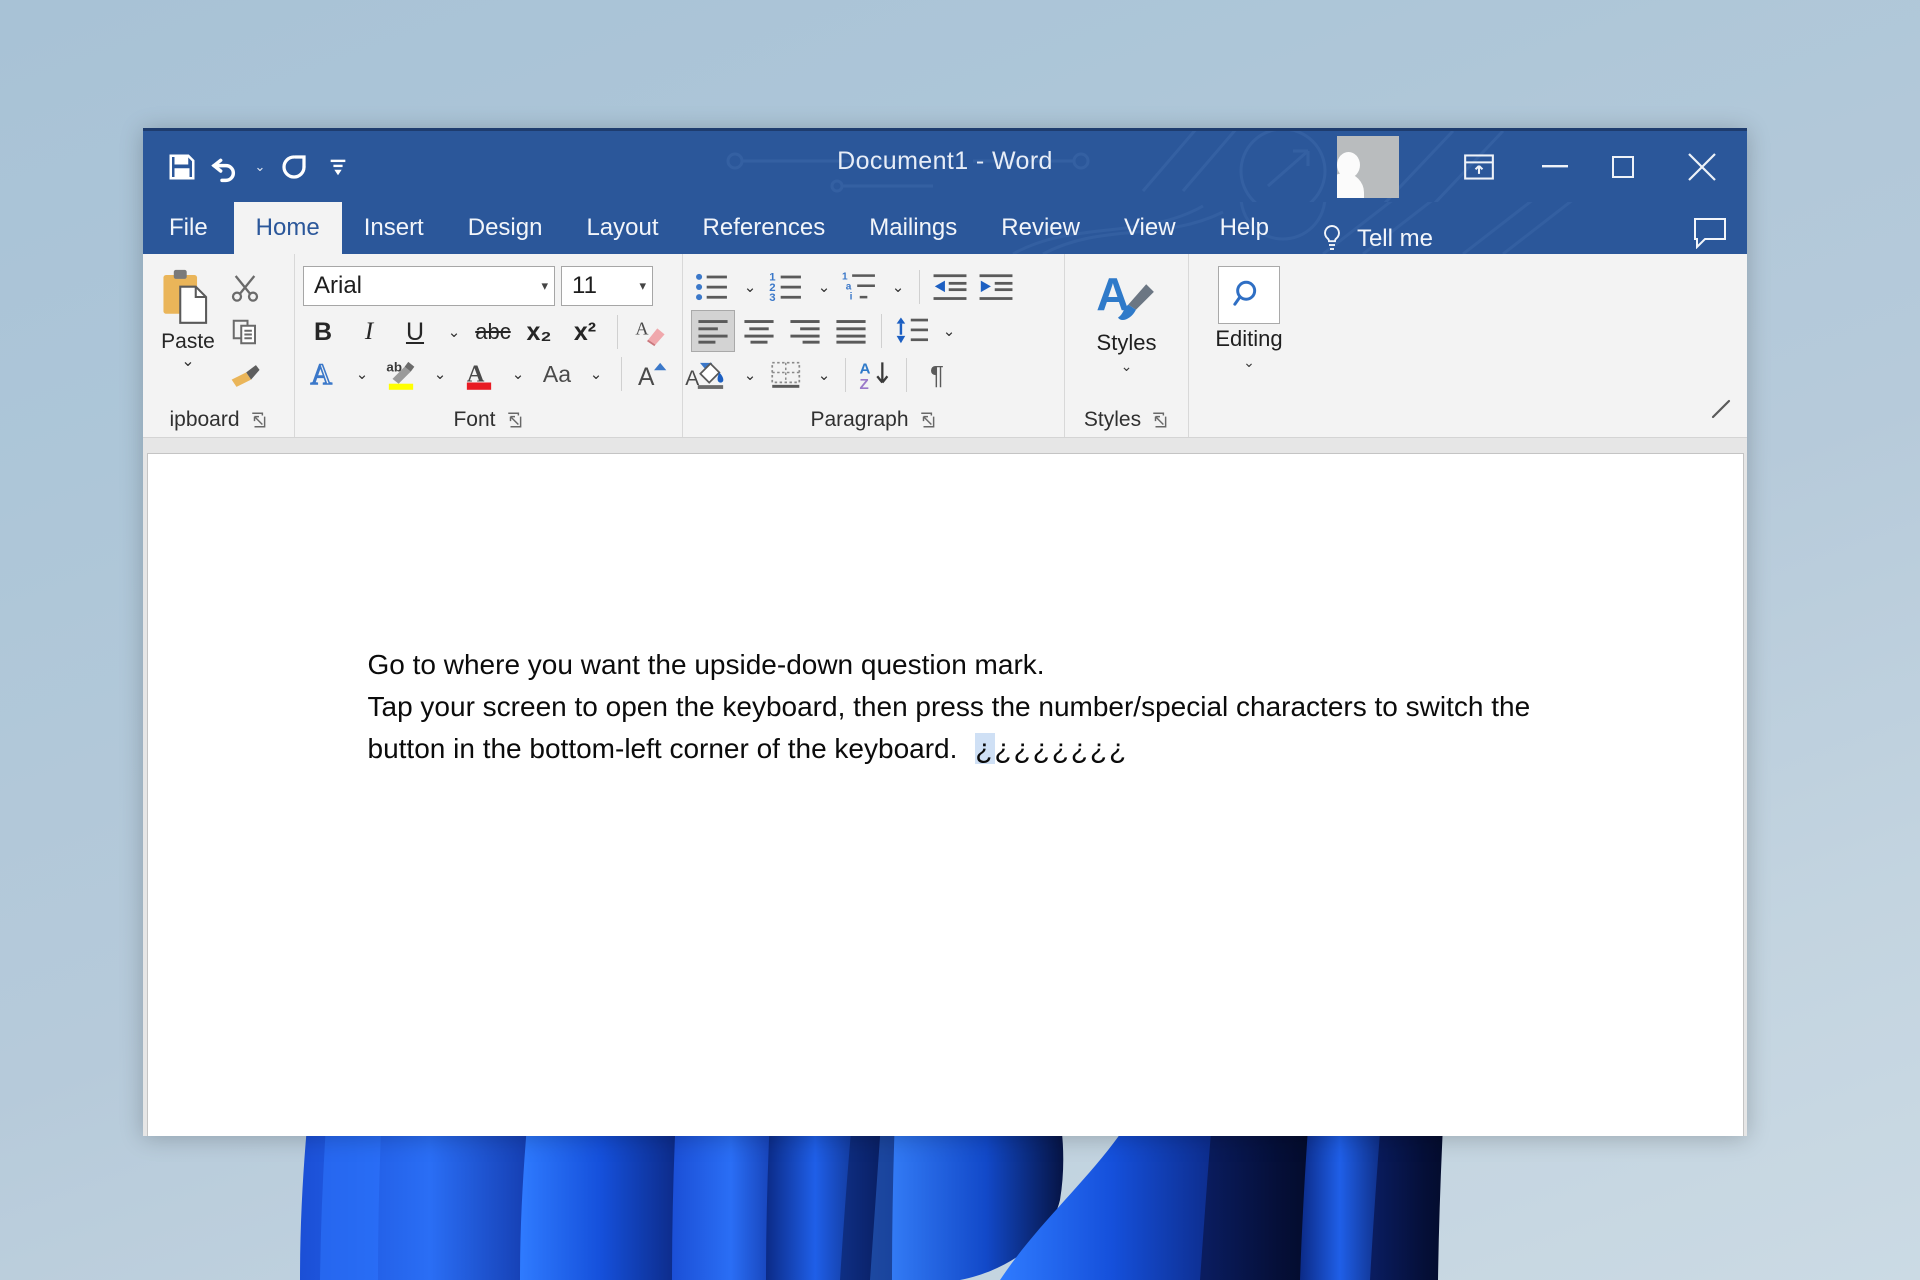  I want to click on bullets-button, so click(713, 287).